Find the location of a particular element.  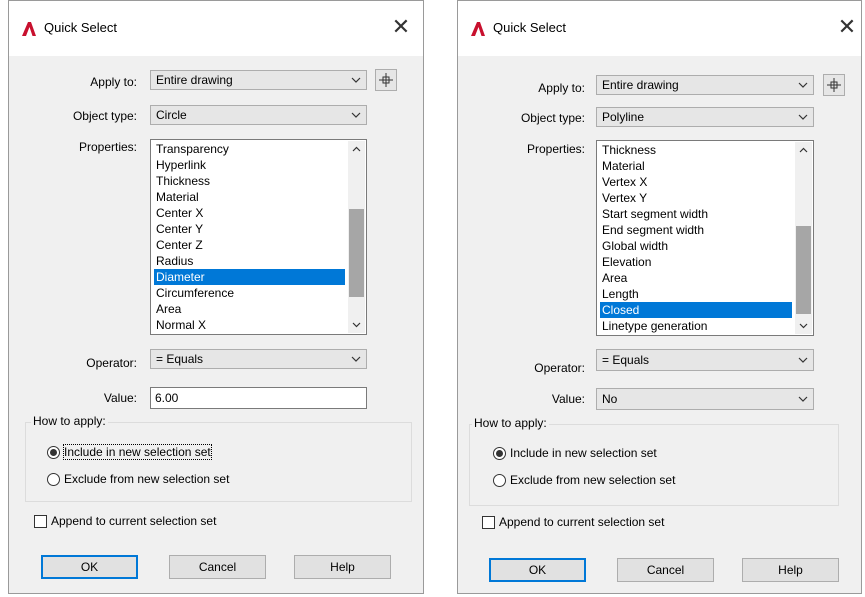

property-item: Length is located at coordinates (696, 294).